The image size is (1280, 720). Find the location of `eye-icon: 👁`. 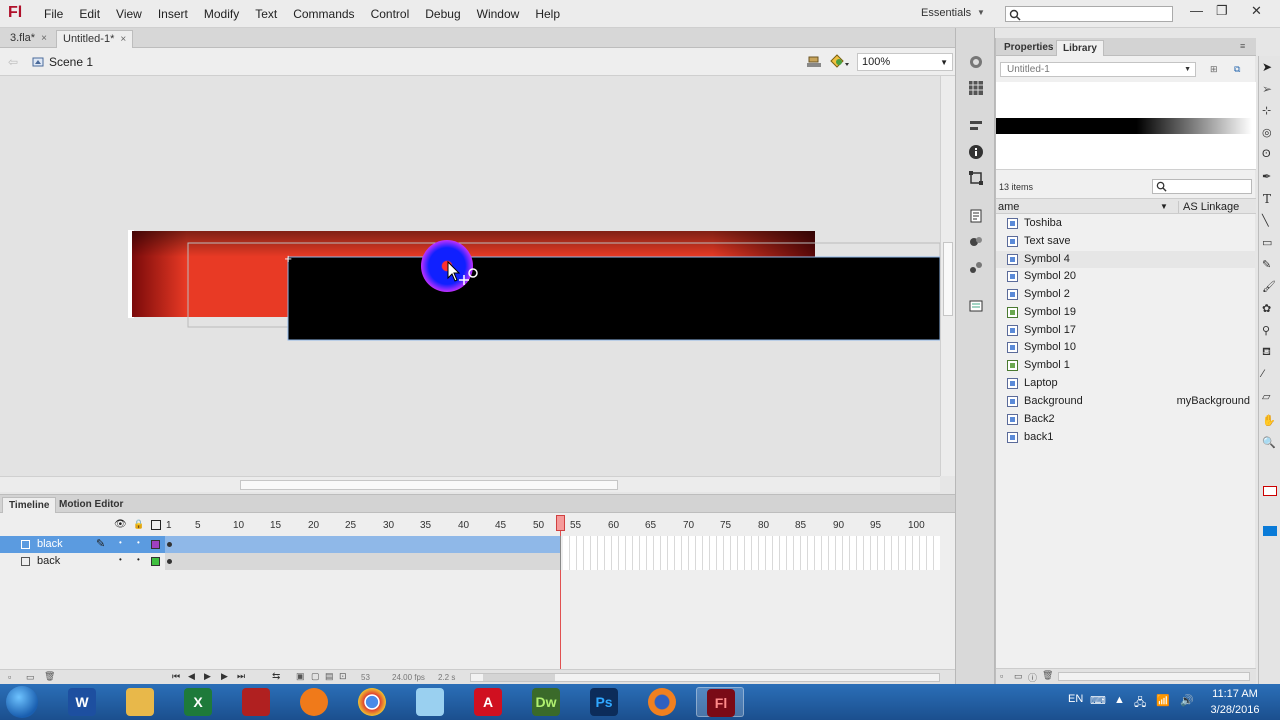

eye-icon: 👁 is located at coordinates (120, 524).